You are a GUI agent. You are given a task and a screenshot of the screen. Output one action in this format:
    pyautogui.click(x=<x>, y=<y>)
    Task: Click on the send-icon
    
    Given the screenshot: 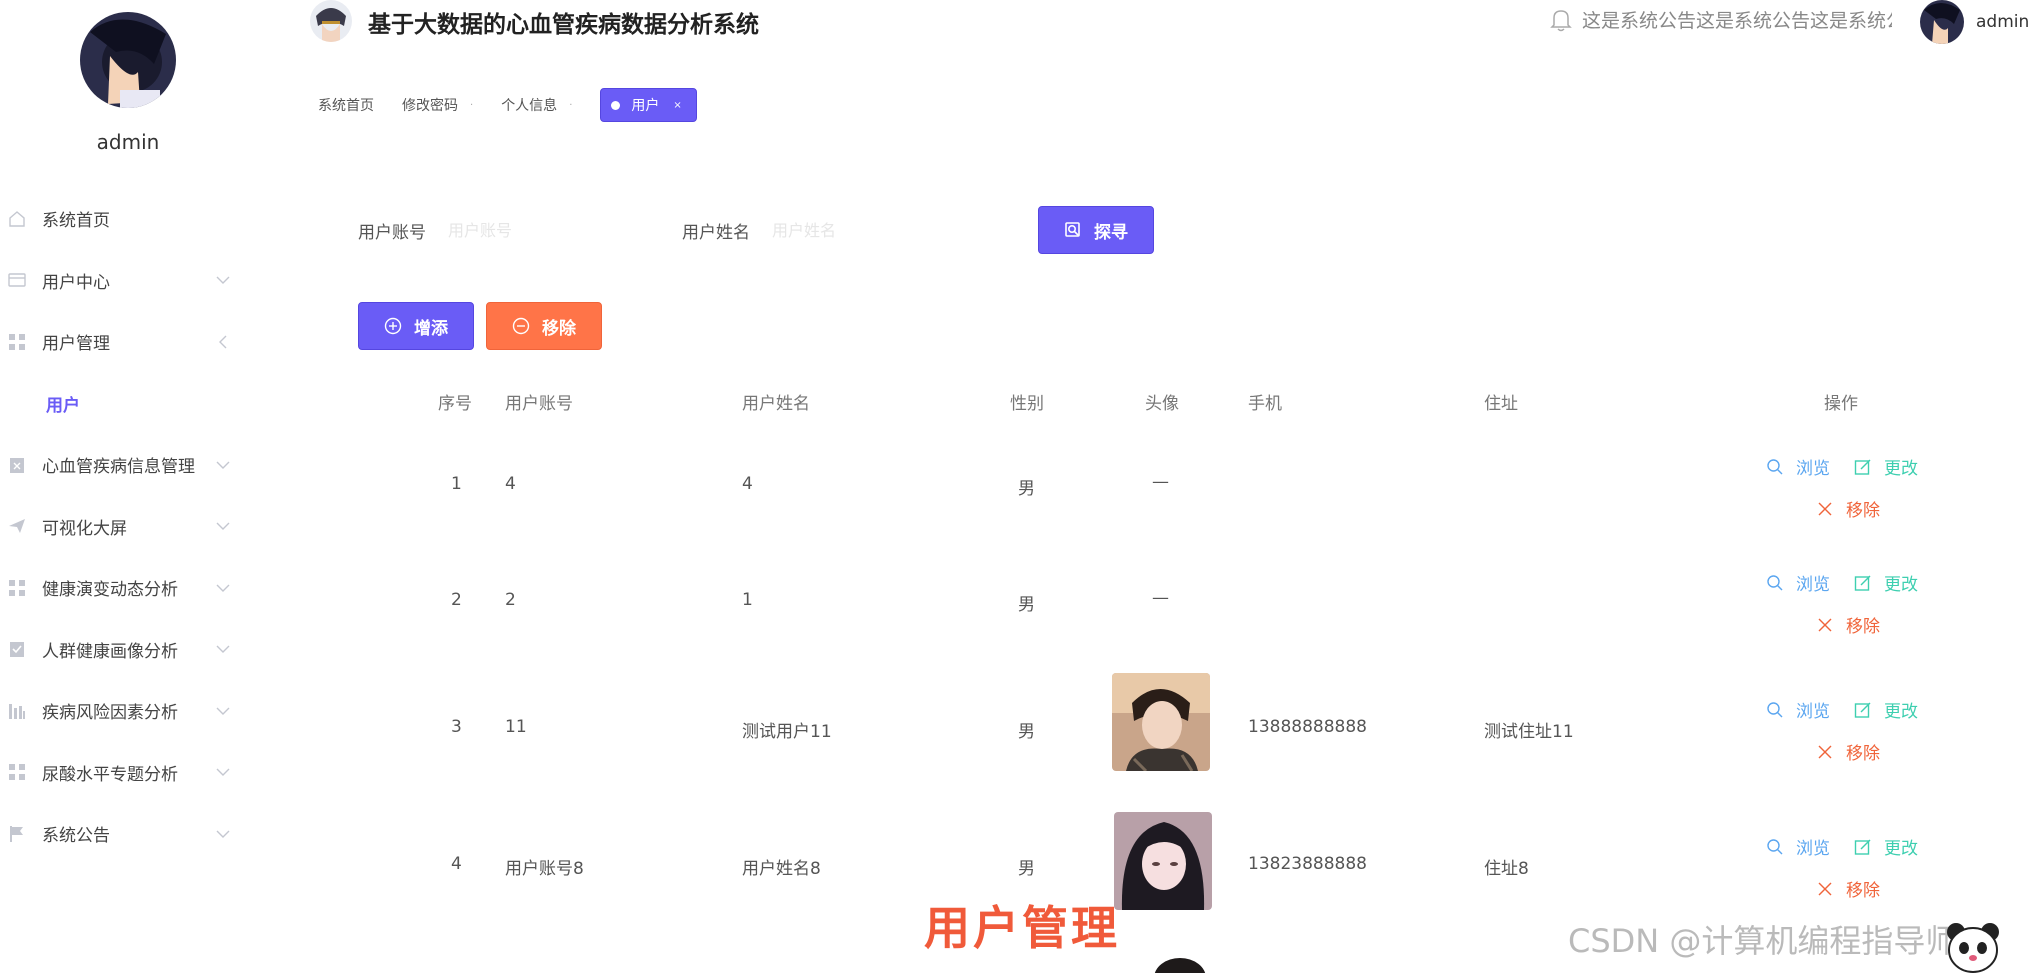 What is the action you would take?
    pyautogui.click(x=17, y=526)
    